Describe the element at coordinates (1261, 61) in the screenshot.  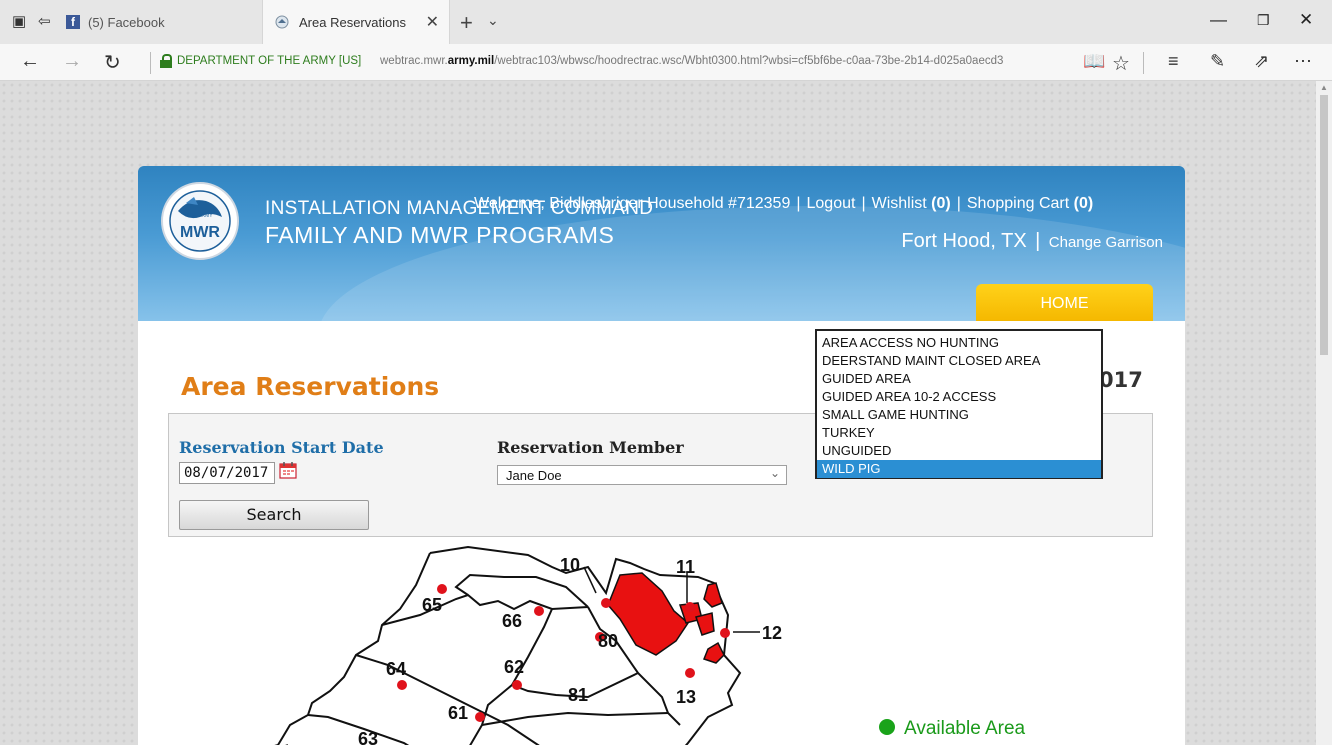
I see `share-icon: ⇗` at that location.